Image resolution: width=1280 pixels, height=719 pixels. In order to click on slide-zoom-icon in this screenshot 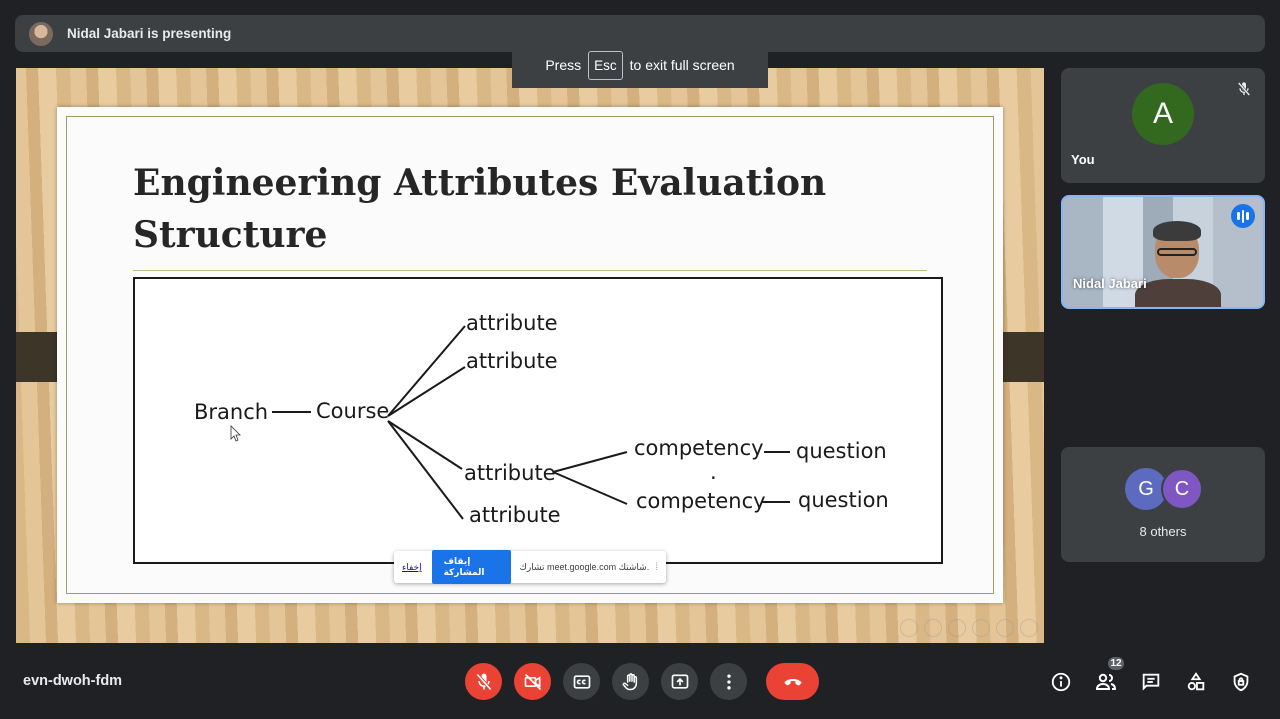, I will do `click(1005, 628)`.